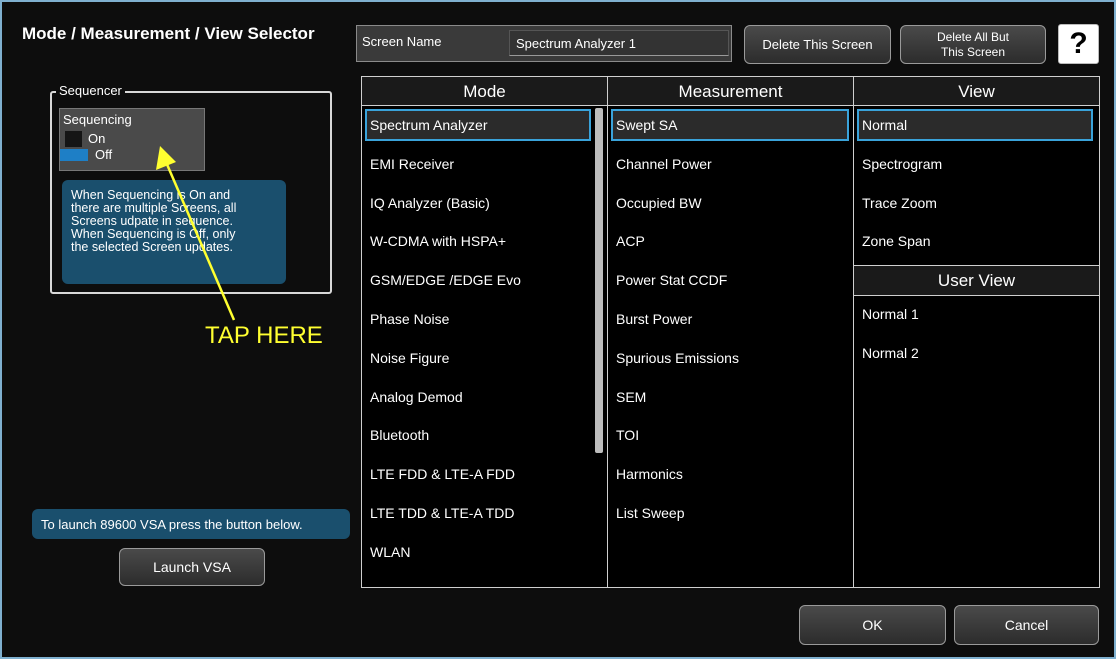  What do you see at coordinates (975, 241) in the screenshot?
I see `view-list-item: Zone Span` at bounding box center [975, 241].